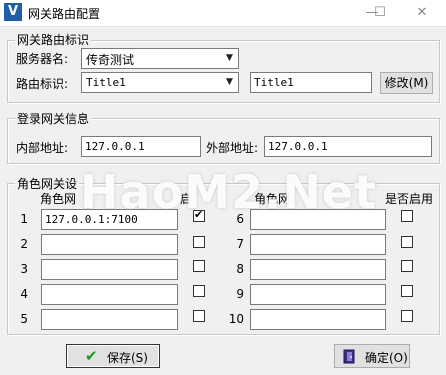  Describe the element at coordinates (106, 82) in the screenshot. I see `route-select-value: Title1` at that location.